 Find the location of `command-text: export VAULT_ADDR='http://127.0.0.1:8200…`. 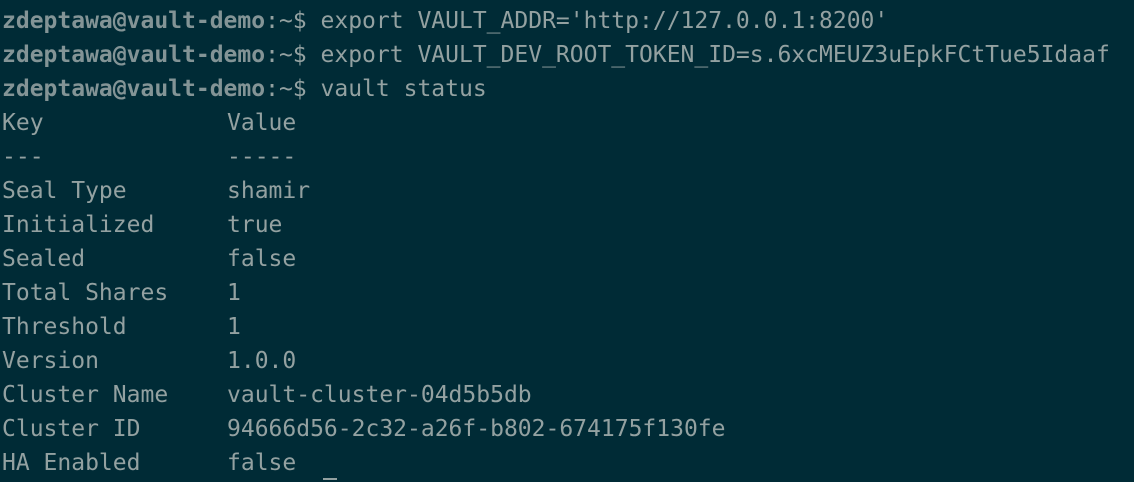

command-text: export VAULT_ADDR='http://127.0.0.1:8200… is located at coordinates (604, 21).